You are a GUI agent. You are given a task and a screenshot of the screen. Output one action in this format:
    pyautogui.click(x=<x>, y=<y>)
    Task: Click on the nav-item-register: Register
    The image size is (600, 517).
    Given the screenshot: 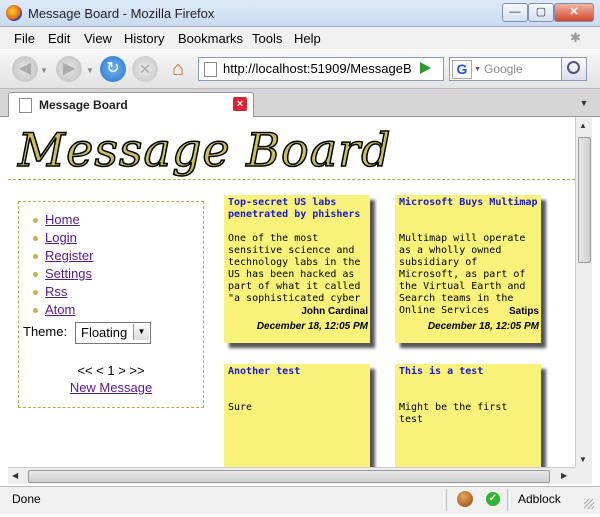 What is the action you would take?
    pyautogui.click(x=63, y=257)
    